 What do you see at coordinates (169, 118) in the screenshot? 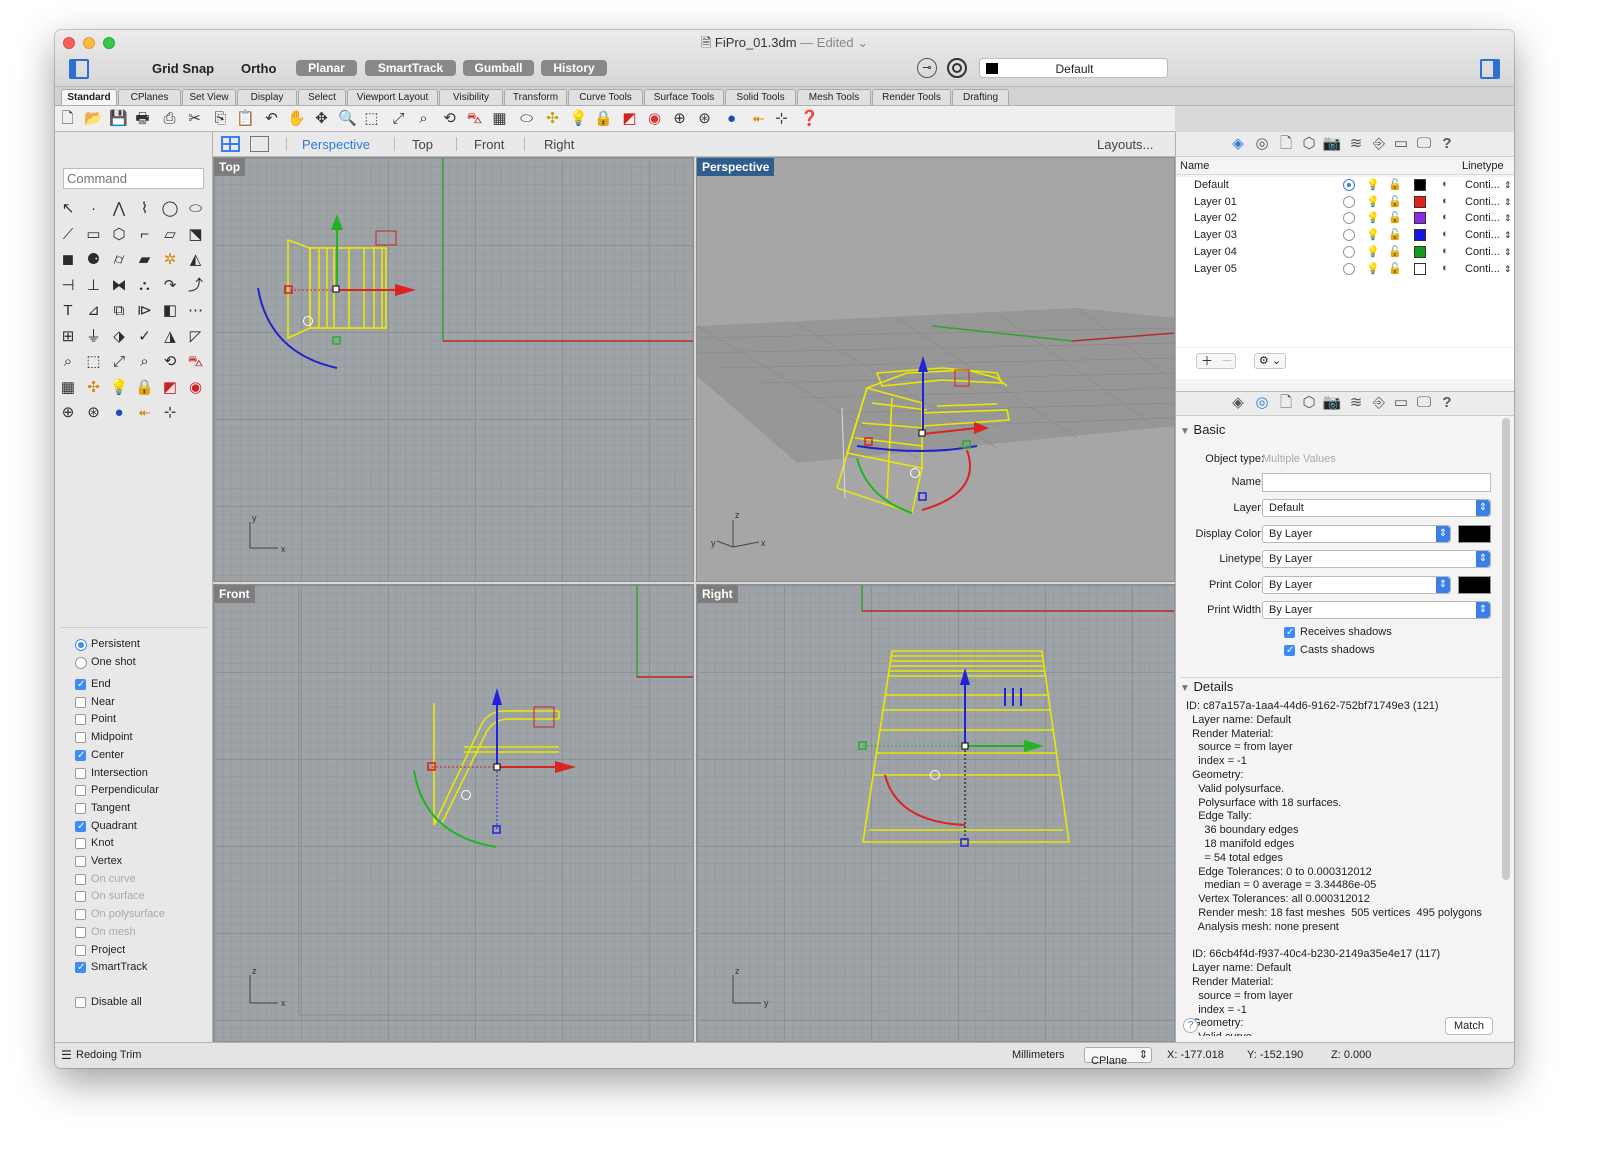
I see `export-icon: ⎙` at bounding box center [169, 118].